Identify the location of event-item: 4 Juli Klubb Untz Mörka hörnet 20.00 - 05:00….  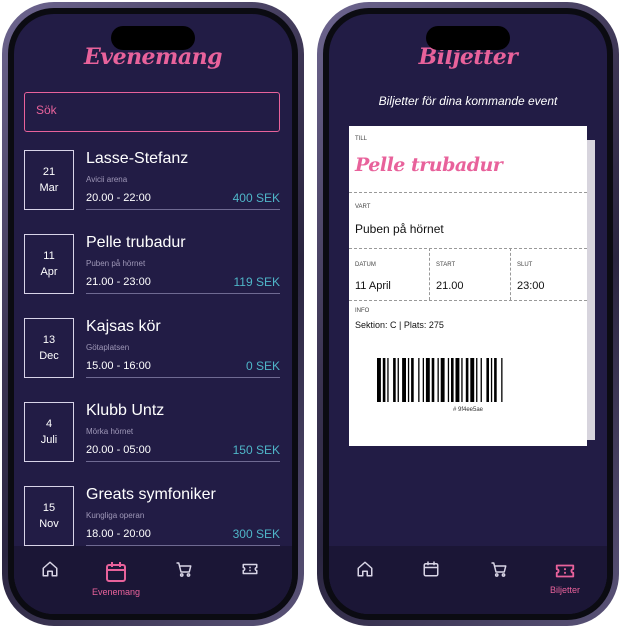
(152, 433).